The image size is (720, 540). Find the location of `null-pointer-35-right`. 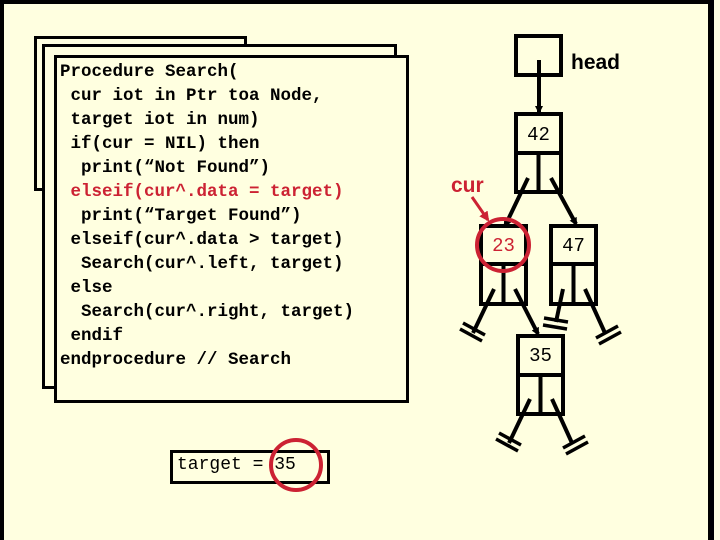

null-pointer-35-right is located at coordinates (569, 427).